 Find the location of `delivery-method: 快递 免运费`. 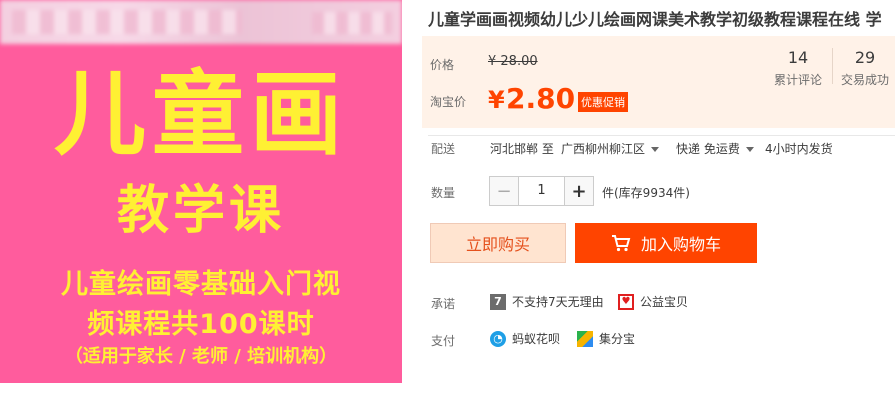

delivery-method: 快递 免运费 is located at coordinates (708, 149).